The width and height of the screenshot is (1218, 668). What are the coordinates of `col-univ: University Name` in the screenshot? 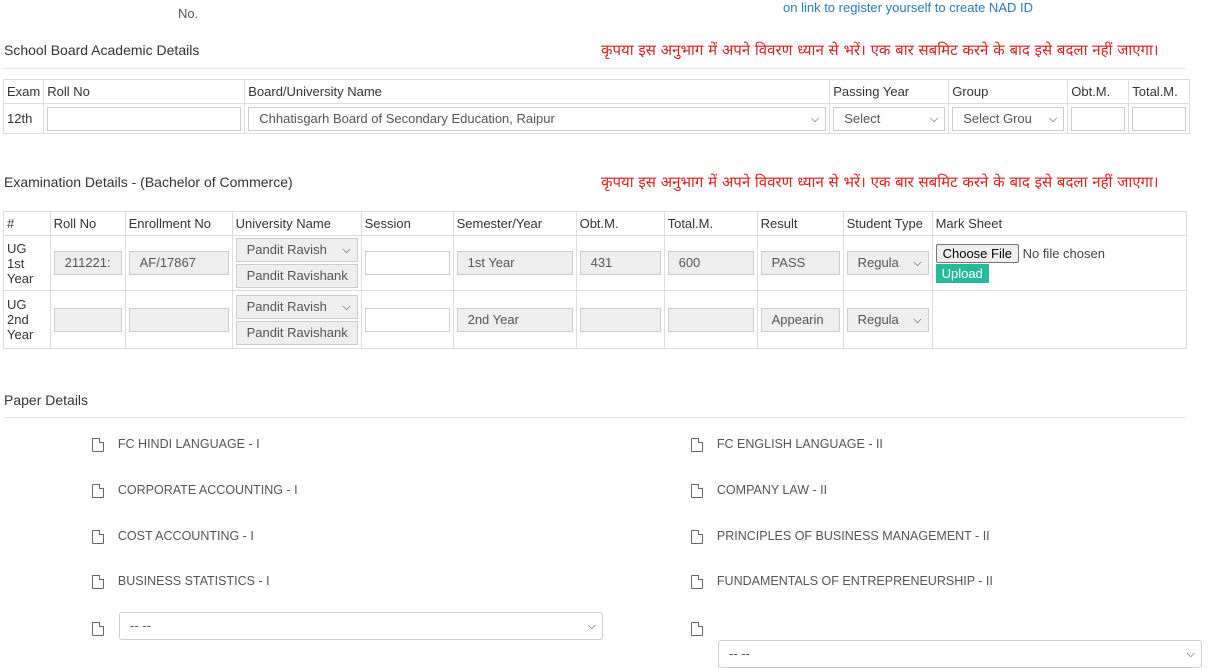 It's located at (296, 223).